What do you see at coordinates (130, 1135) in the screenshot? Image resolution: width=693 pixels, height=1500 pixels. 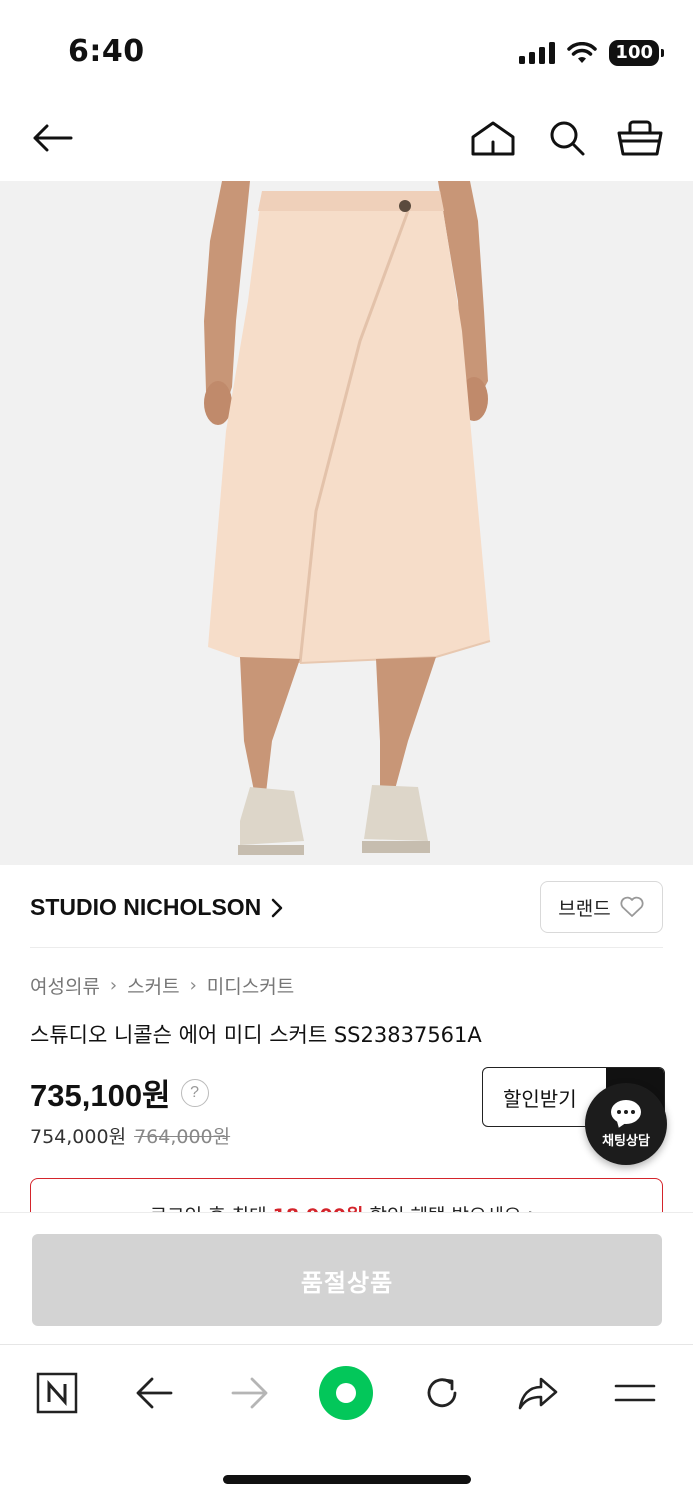 I see `price-sub: 754,000원 764,000원` at bounding box center [130, 1135].